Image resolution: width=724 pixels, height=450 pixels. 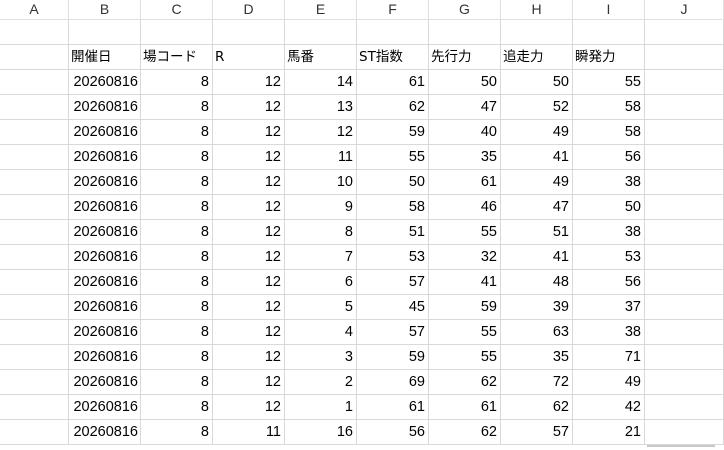 What do you see at coordinates (609, 307) in the screenshot?
I see `data-cell: 37` at bounding box center [609, 307].